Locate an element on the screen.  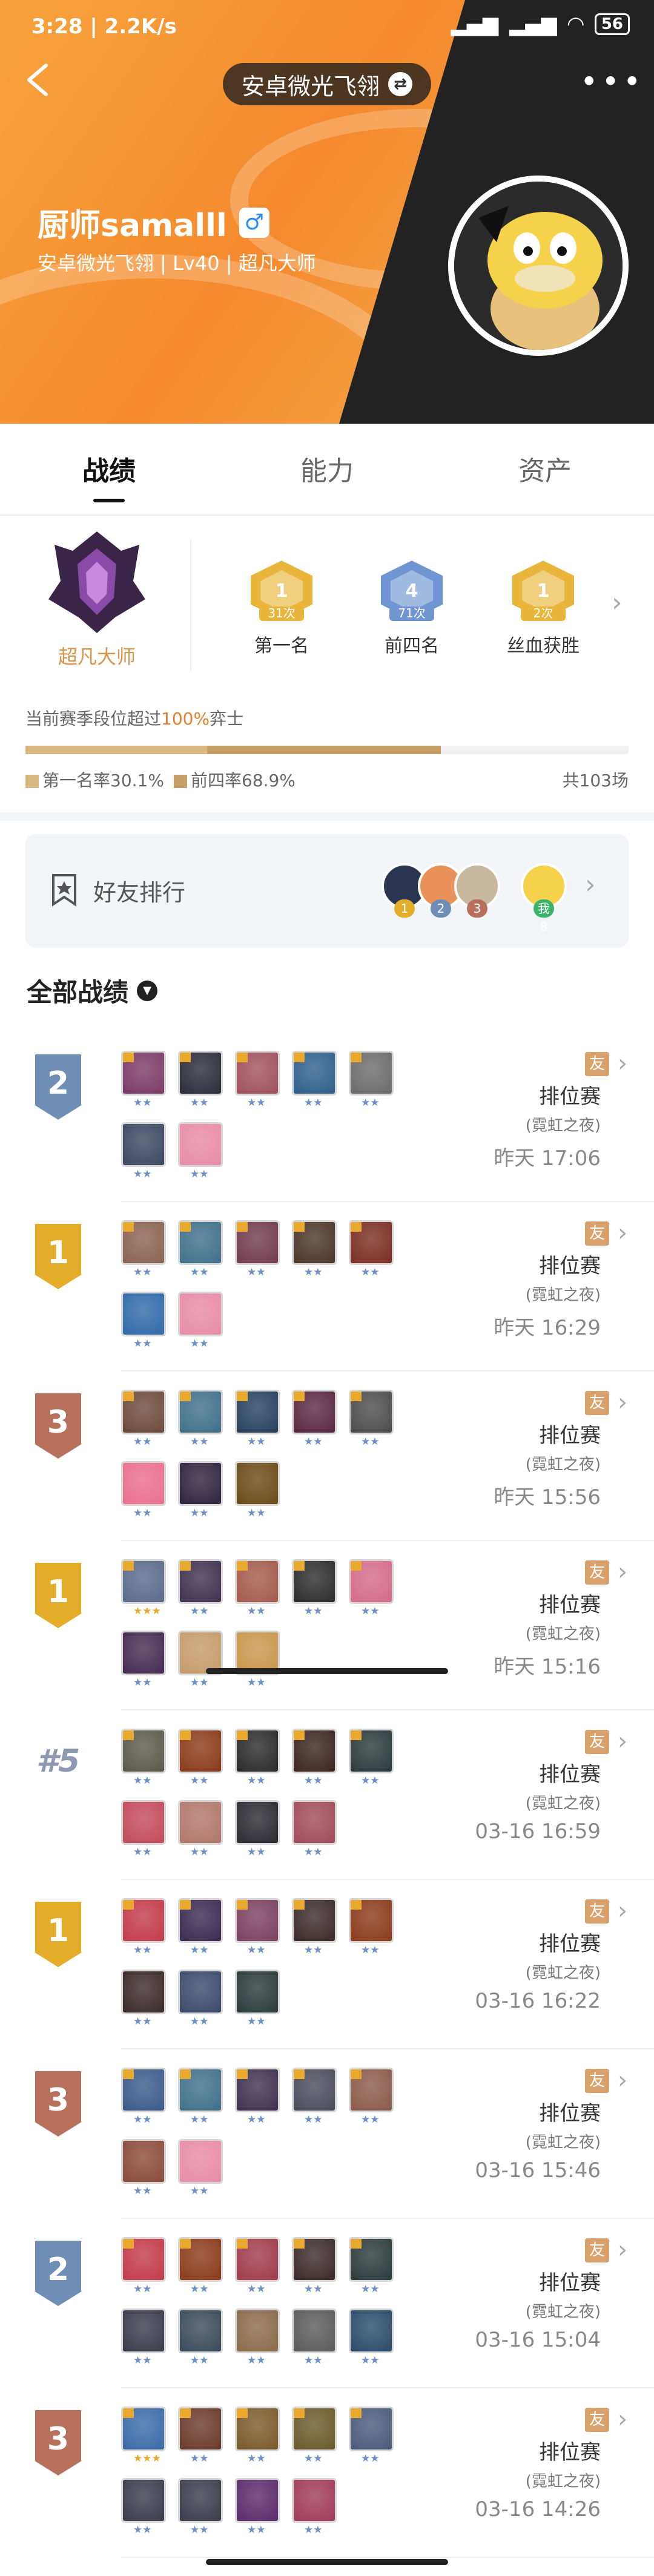
tab-ability: 能力 is located at coordinates (327, 468).